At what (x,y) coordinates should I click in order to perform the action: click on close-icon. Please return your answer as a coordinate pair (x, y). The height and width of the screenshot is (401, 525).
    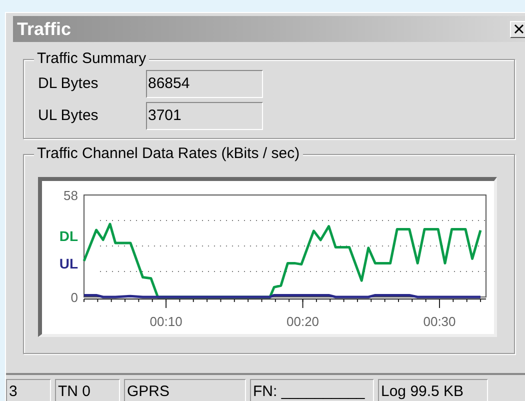
    Looking at the image, I should click on (519, 29).